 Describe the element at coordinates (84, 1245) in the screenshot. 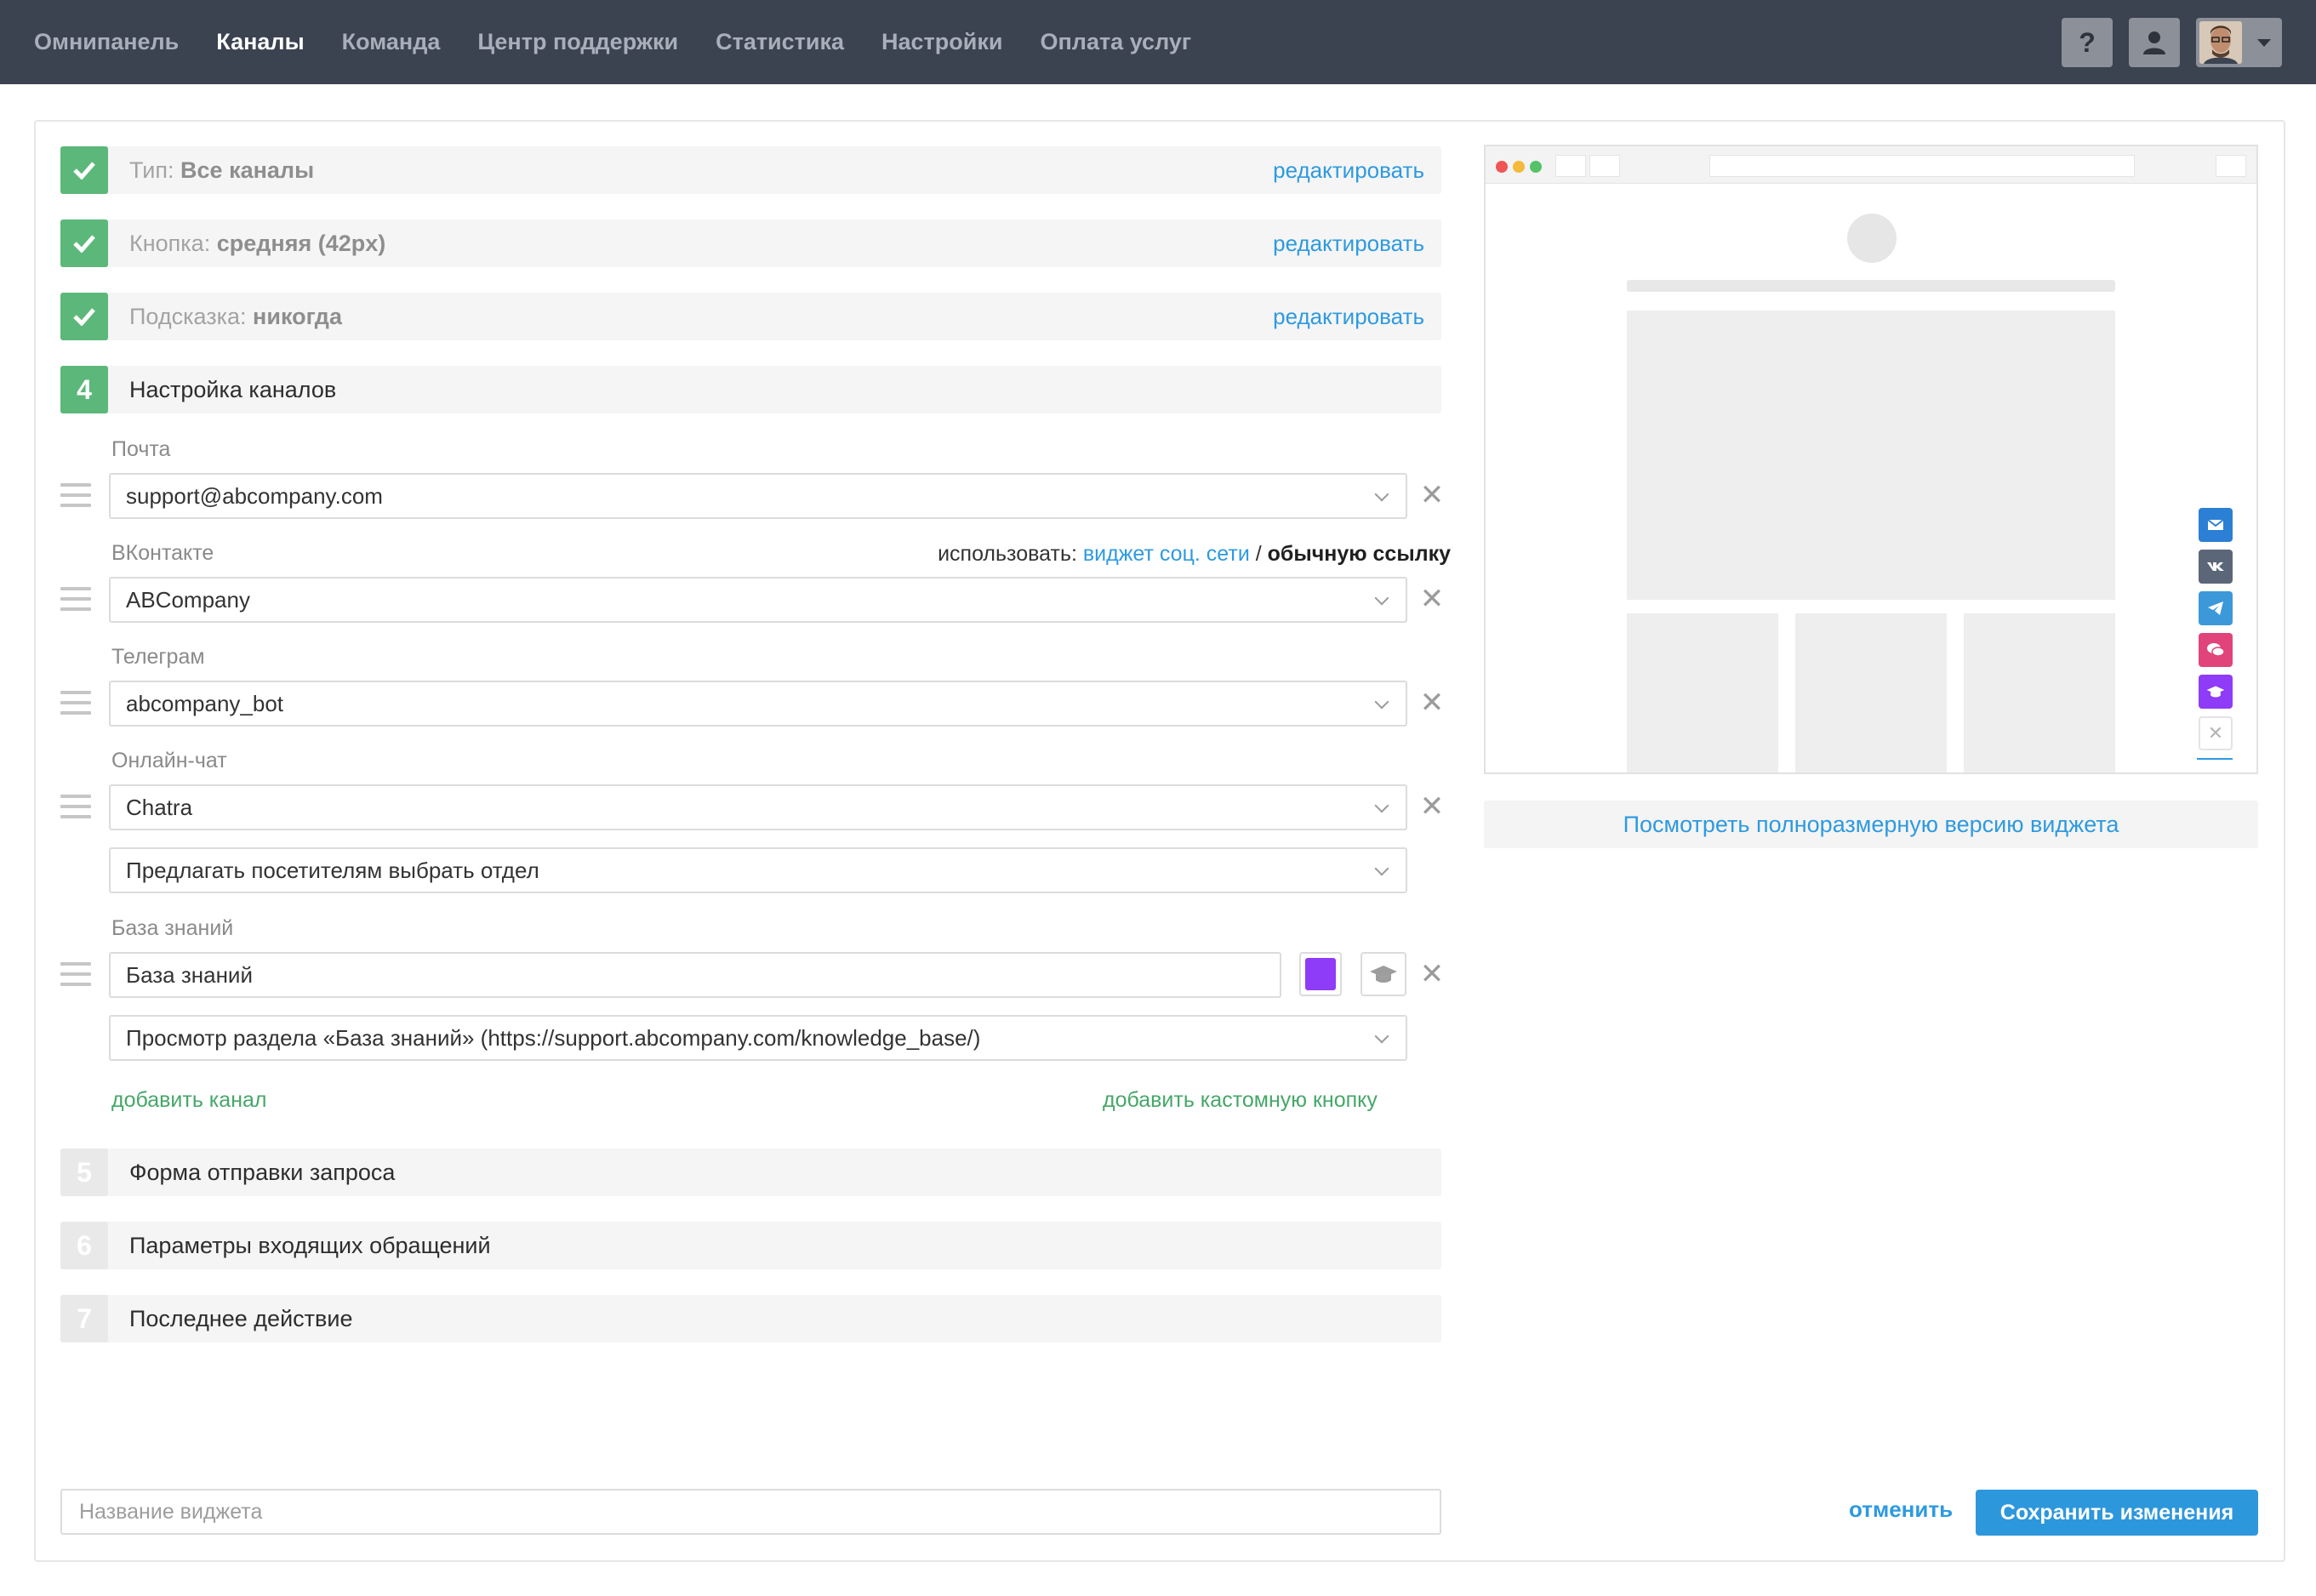

I see `step-number-badge: 6` at that location.